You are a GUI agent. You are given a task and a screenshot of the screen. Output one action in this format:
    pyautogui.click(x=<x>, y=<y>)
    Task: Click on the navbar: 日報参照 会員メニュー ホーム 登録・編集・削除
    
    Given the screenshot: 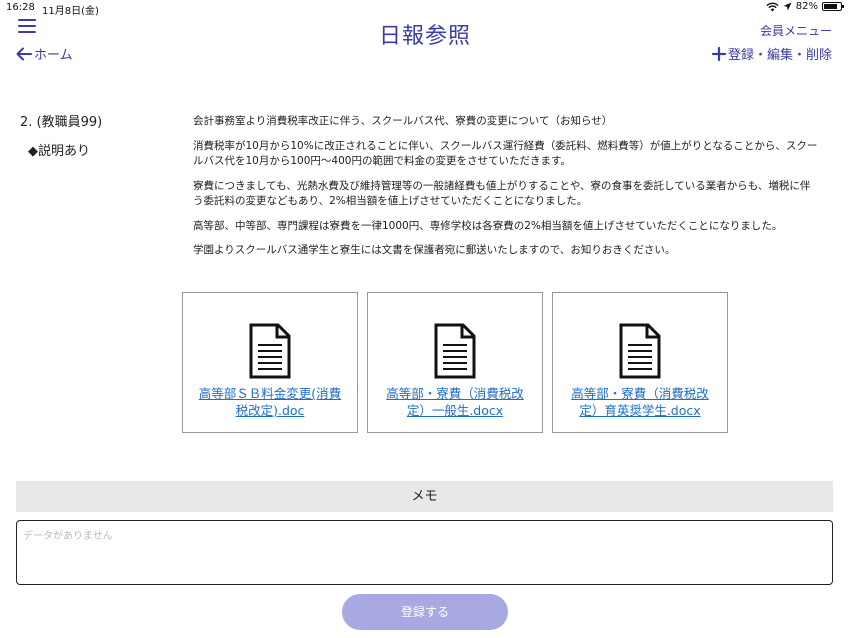 What is the action you would take?
    pyautogui.click(x=425, y=42)
    